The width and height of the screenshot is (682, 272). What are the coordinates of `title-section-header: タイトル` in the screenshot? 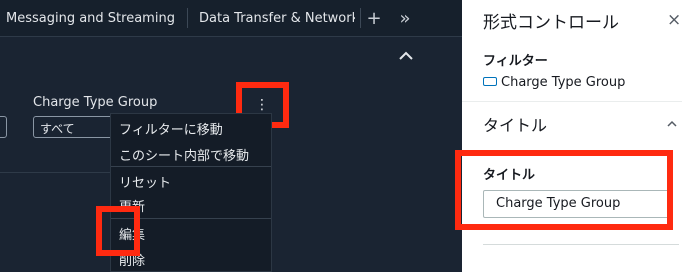 It's located at (515, 124).